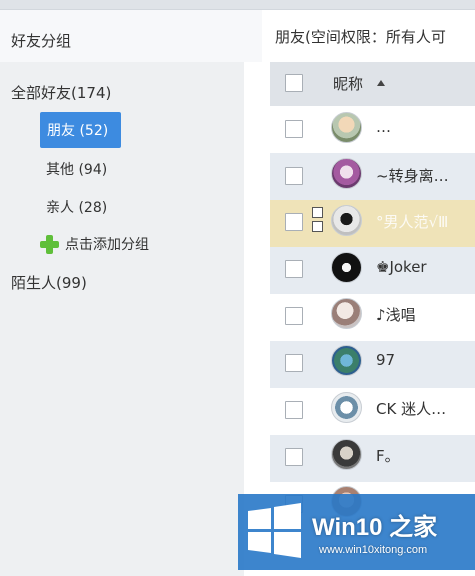 The image size is (475, 576). Describe the element at coordinates (76, 169) in the screenshot. I see `group-item-other: 其他 (94)` at that location.